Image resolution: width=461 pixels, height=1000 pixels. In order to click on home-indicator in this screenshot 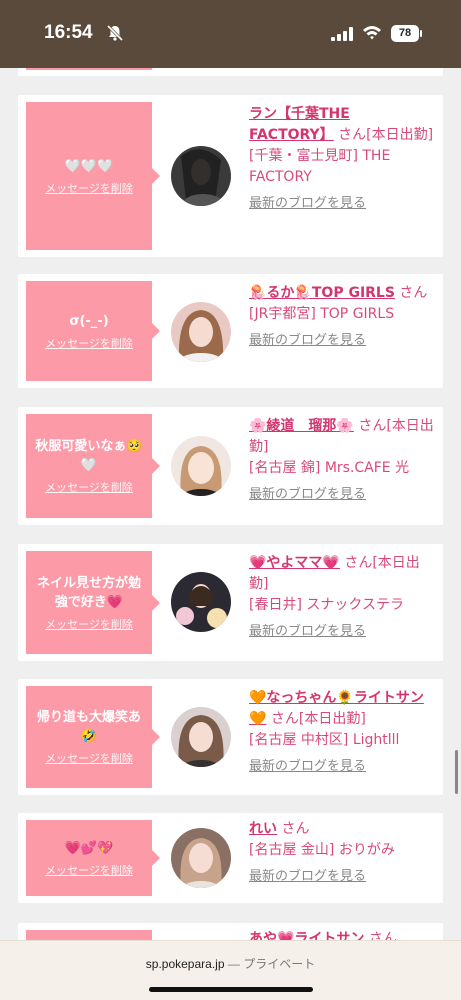, I will do `click(231, 989)`.